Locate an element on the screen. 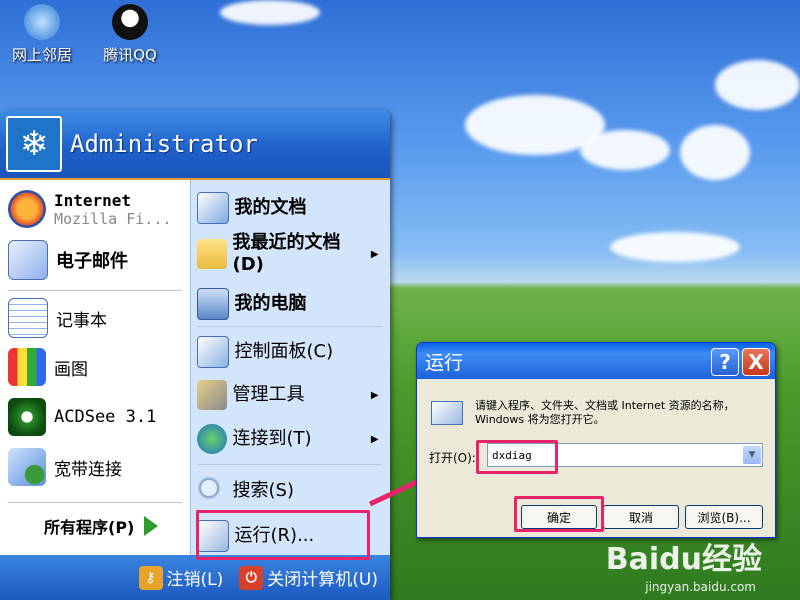 The height and width of the screenshot is (600, 800). menu-item-label: 我的文档 is located at coordinates (270, 207).